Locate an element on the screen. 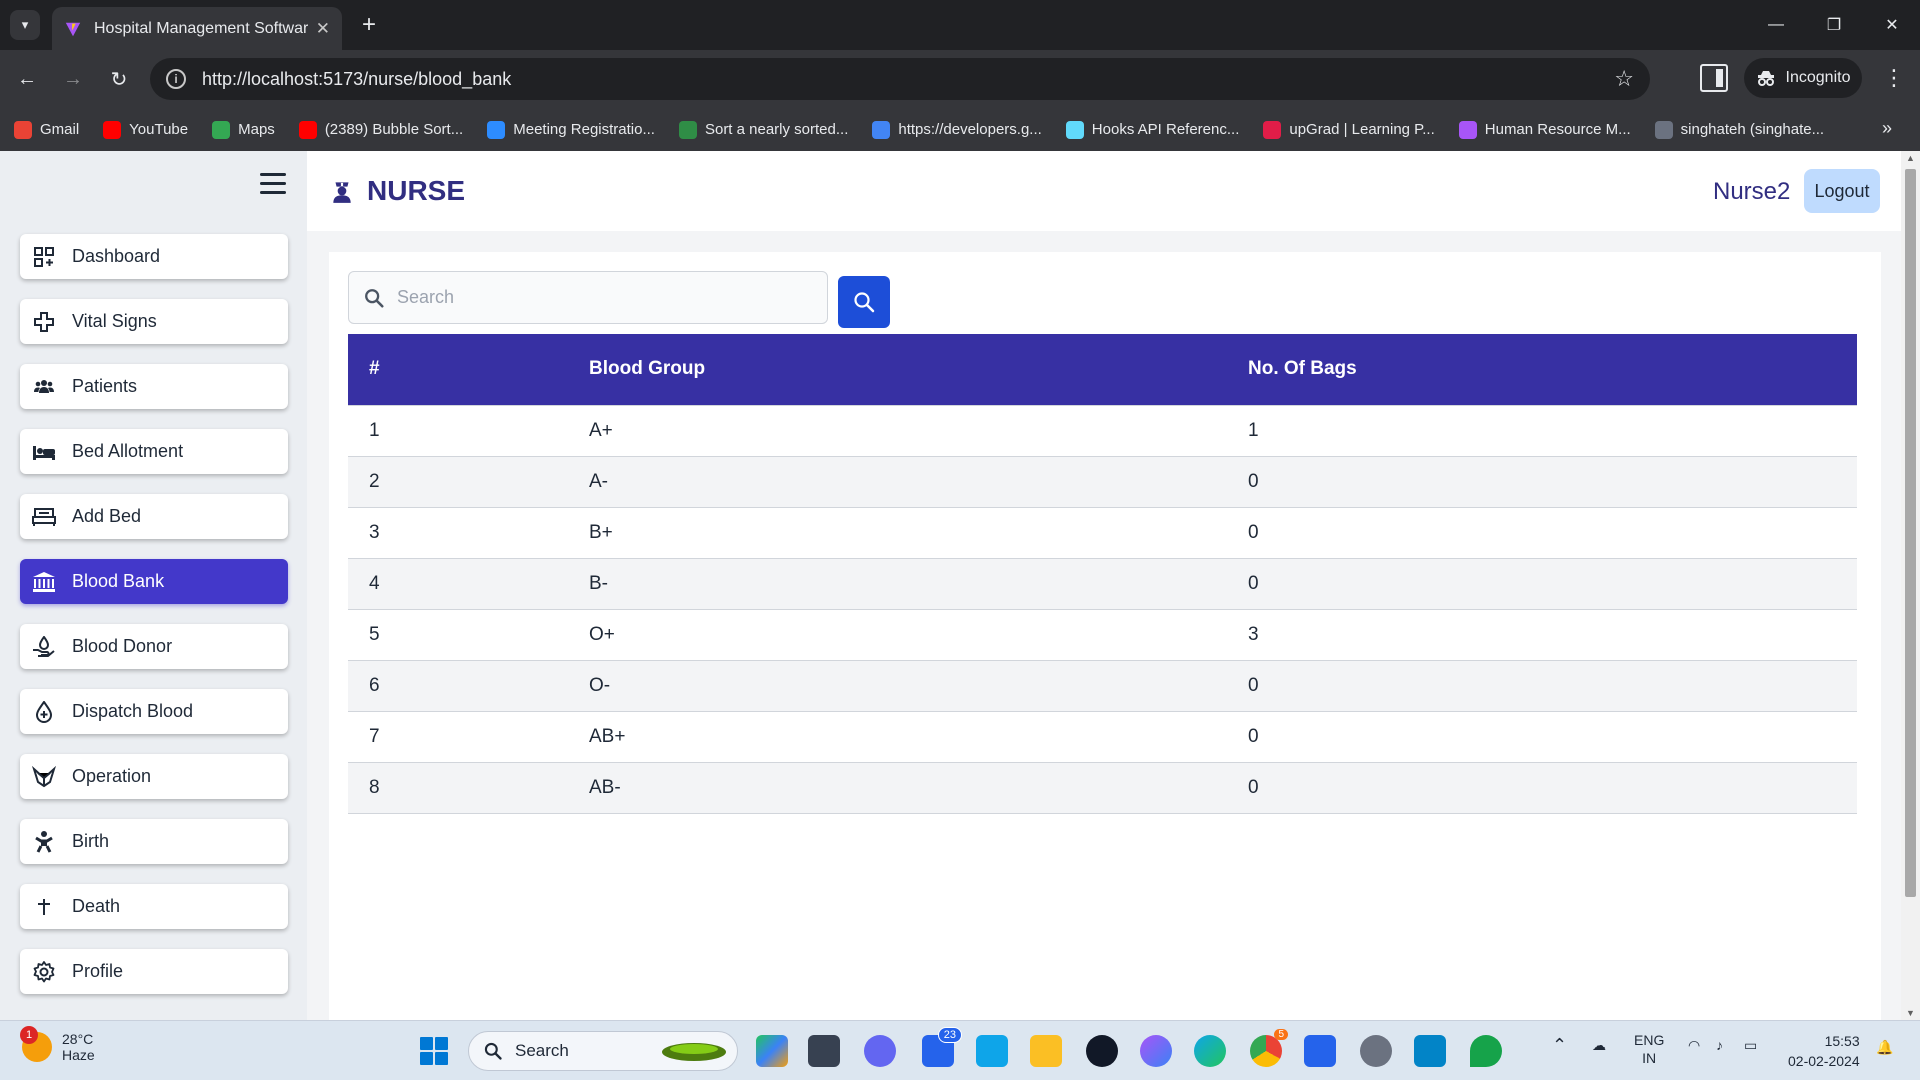  remote-desktop-icon is located at coordinates (992, 1051).